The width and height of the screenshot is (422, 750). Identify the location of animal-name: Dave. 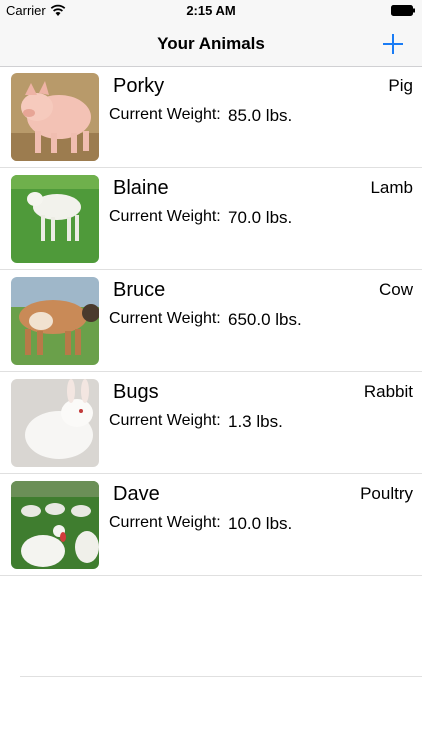
(136, 494).